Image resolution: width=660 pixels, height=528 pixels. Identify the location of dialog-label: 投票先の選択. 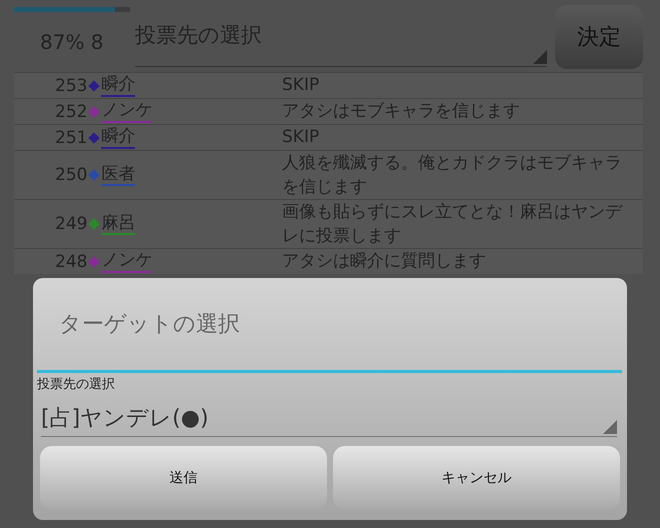
(76, 384).